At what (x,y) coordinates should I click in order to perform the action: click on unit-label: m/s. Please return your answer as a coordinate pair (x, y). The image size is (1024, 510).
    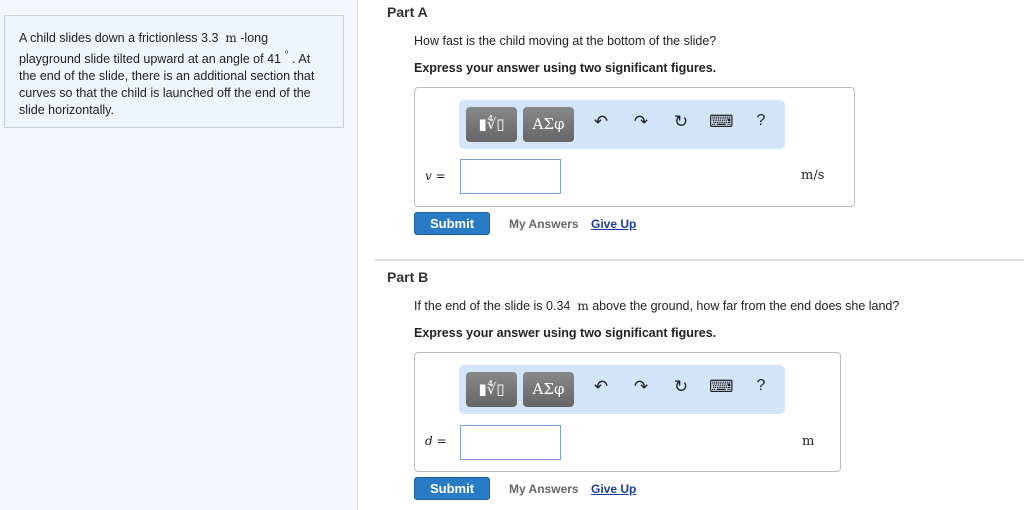
    Looking at the image, I should click on (813, 175).